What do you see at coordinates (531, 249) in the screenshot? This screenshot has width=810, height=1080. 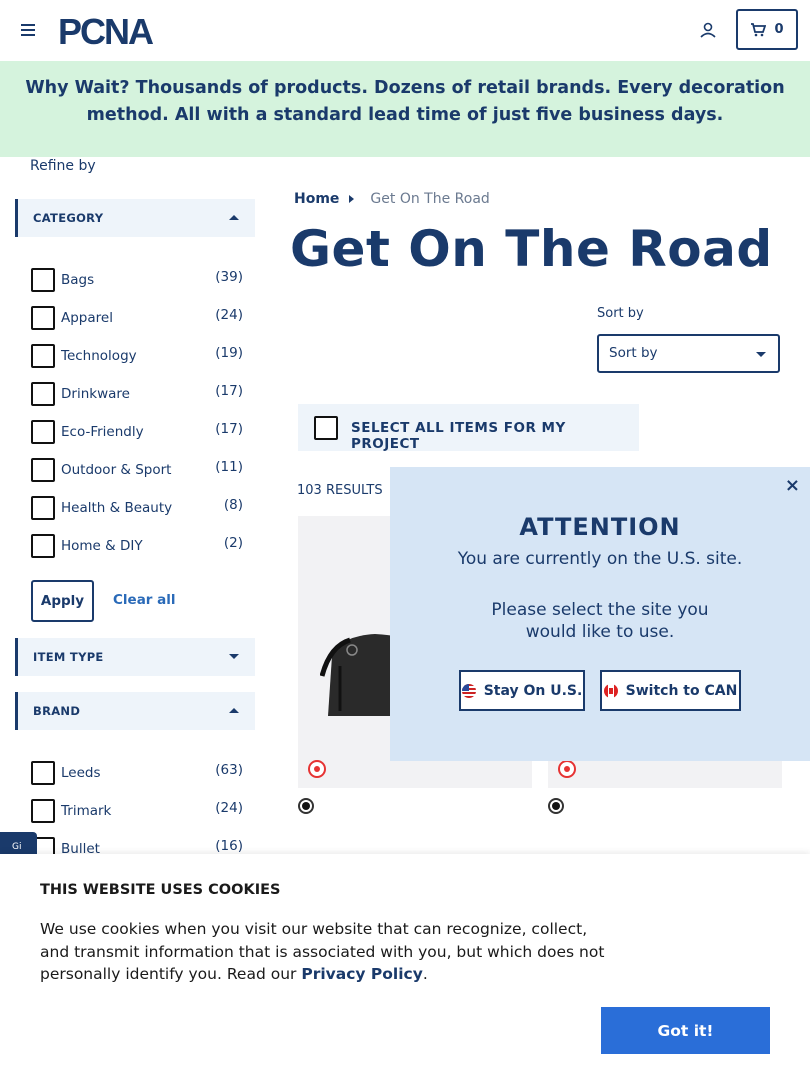 I see `page-title: Get On The Road` at bounding box center [531, 249].